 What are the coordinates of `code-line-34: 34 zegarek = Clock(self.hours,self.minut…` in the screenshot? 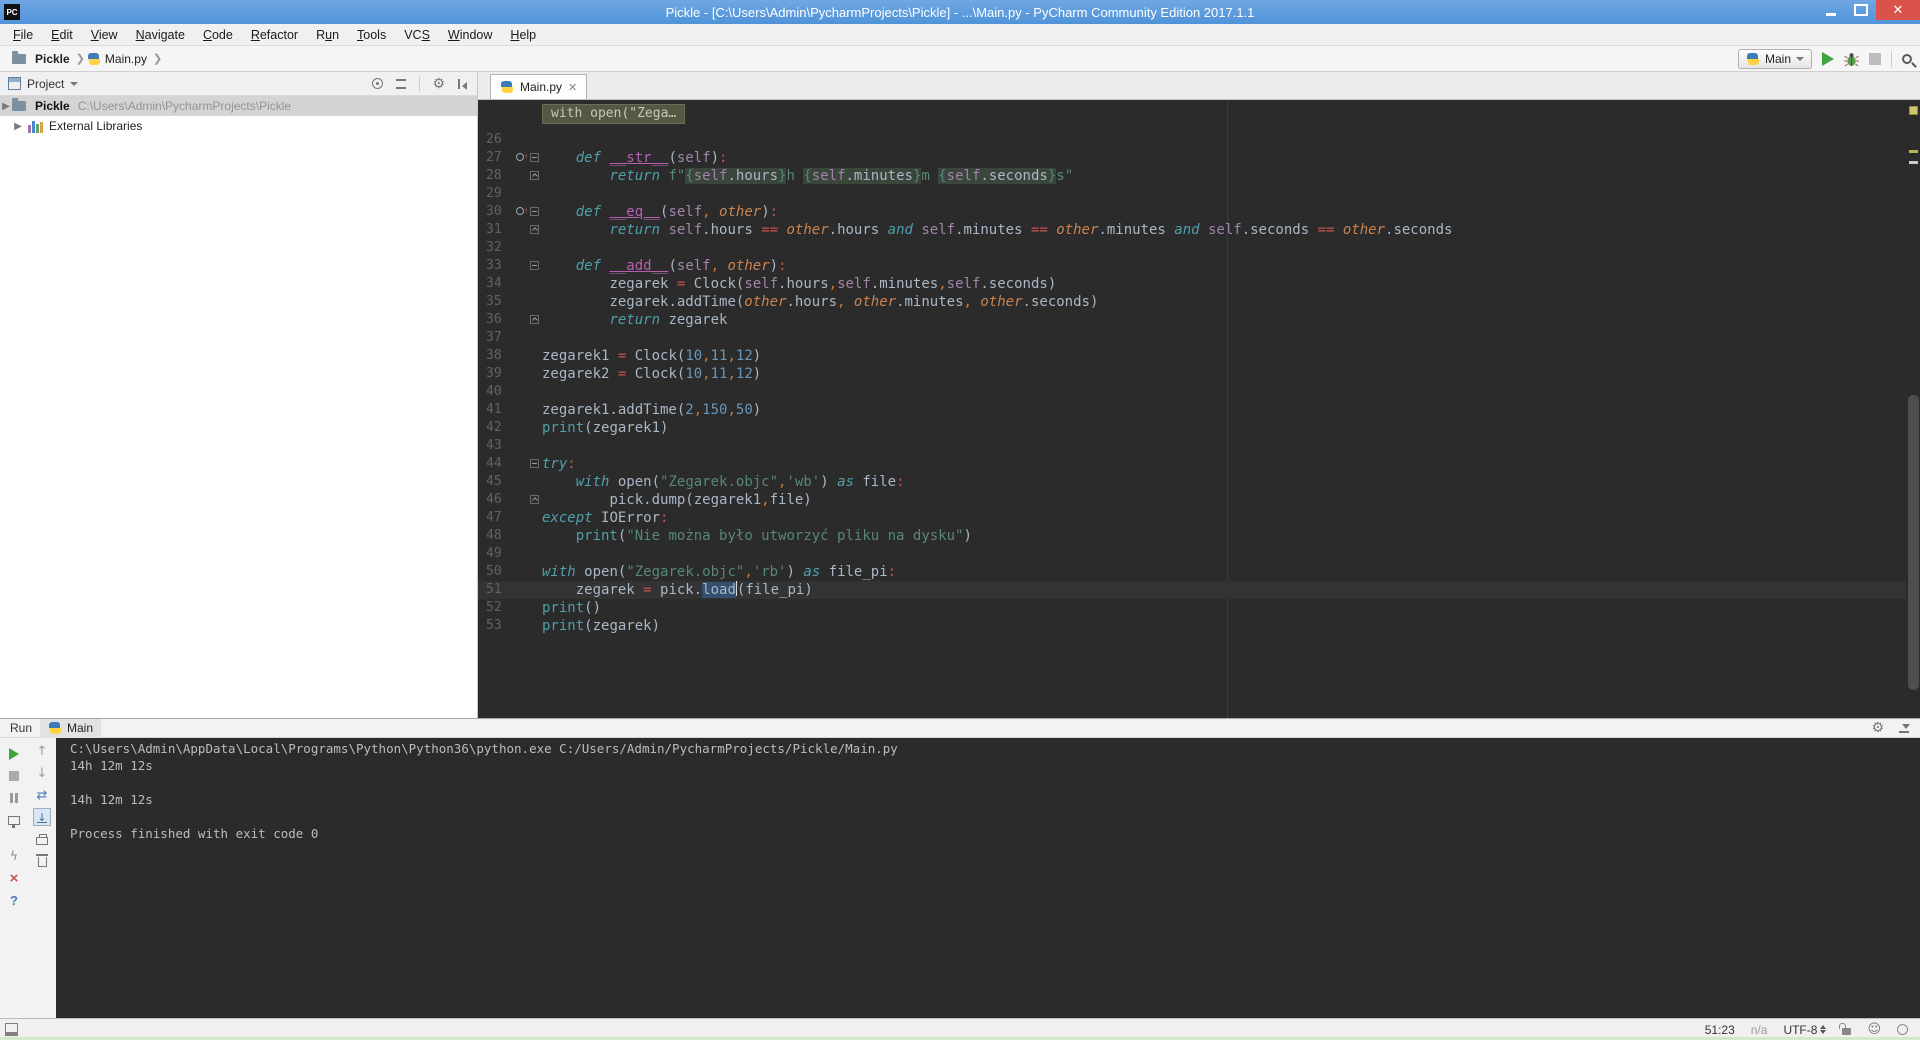 It's located at (1192, 284).